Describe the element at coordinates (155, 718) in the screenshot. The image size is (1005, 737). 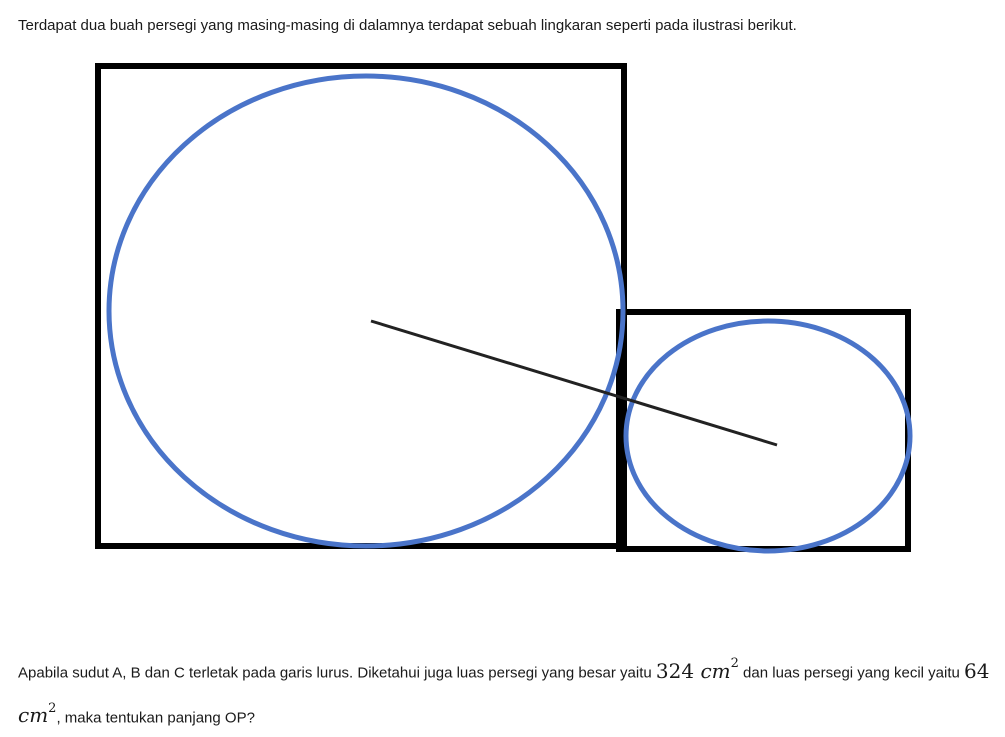
I see `question-part-3: , maka tentukan panjang OP?` at that location.